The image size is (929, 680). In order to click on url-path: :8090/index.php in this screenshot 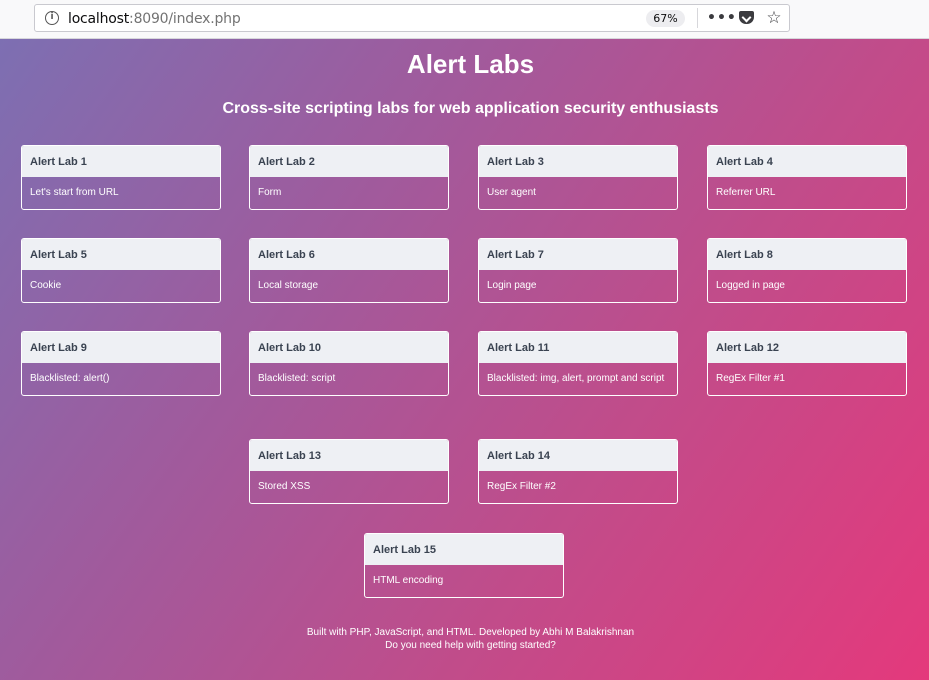, I will do `click(185, 19)`.